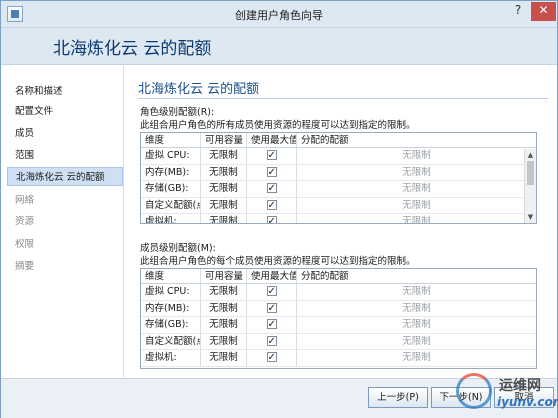  Describe the element at coordinates (25, 244) in the screenshot. I see `nav-item: 权限` at that location.